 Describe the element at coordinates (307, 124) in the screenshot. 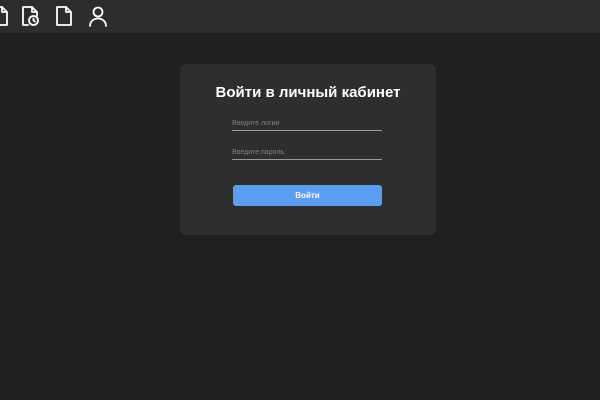

I see `login-input` at that location.